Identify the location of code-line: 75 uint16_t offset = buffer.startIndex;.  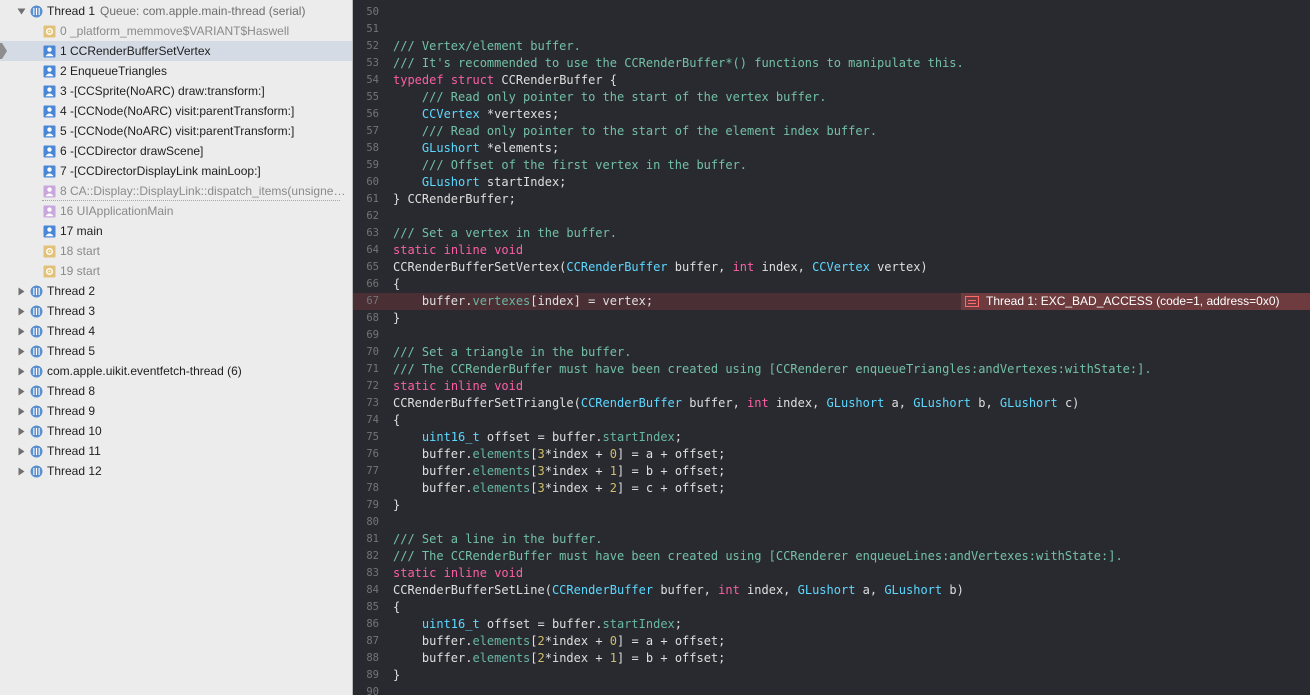
(831, 437).